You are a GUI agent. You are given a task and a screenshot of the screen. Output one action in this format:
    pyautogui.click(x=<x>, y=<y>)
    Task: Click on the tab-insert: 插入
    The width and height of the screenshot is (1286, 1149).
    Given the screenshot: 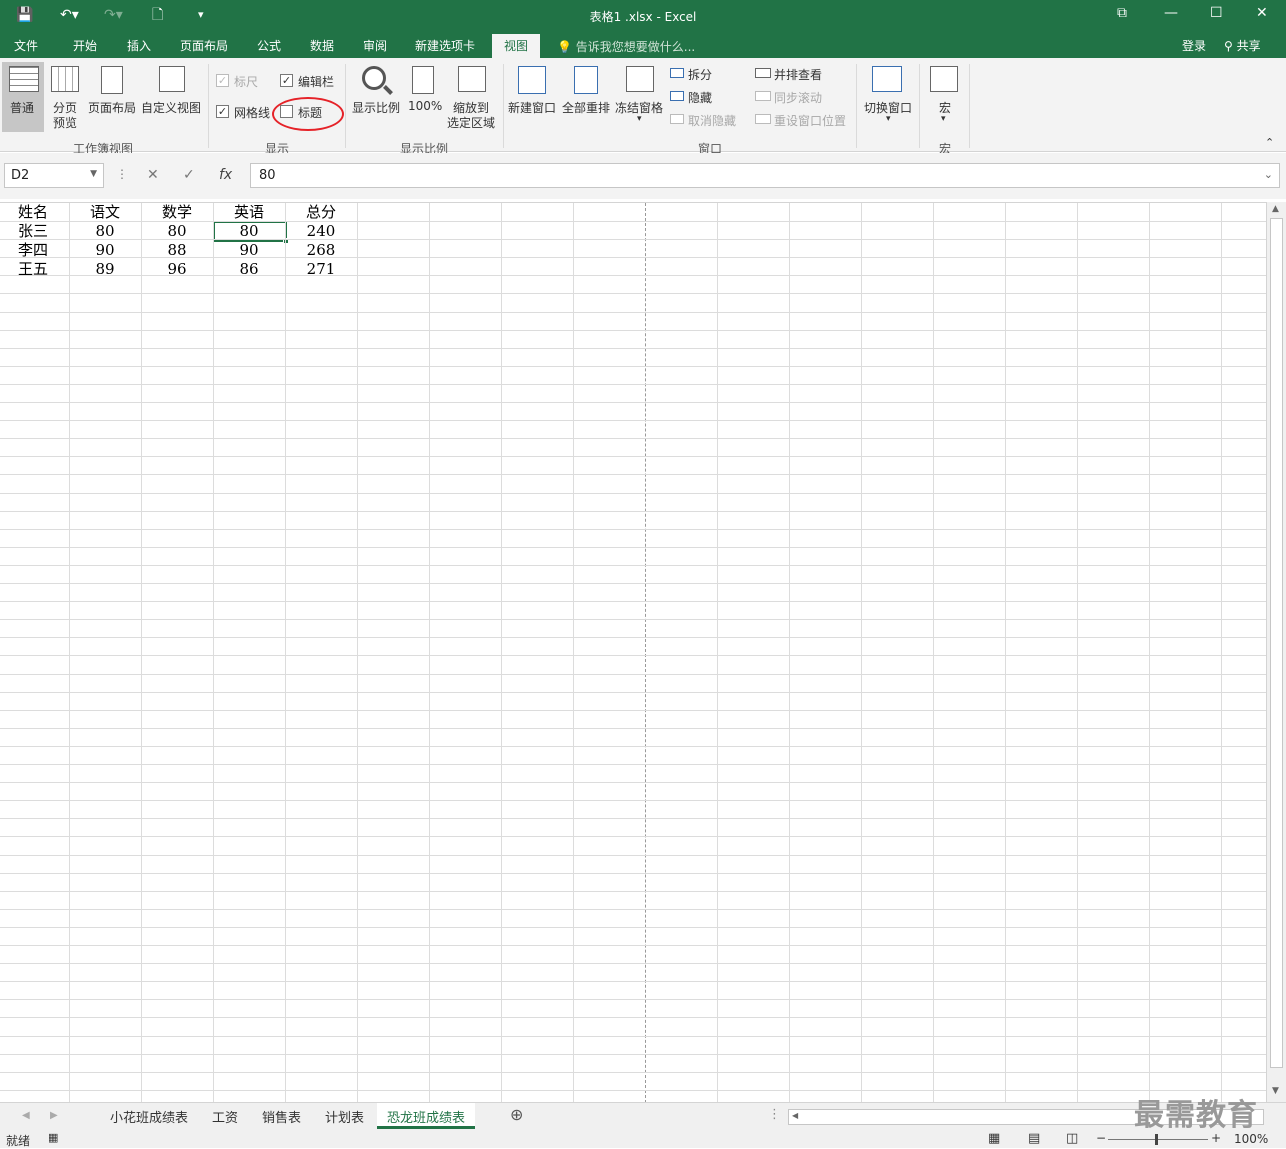 What is the action you would take?
    pyautogui.click(x=139, y=45)
    